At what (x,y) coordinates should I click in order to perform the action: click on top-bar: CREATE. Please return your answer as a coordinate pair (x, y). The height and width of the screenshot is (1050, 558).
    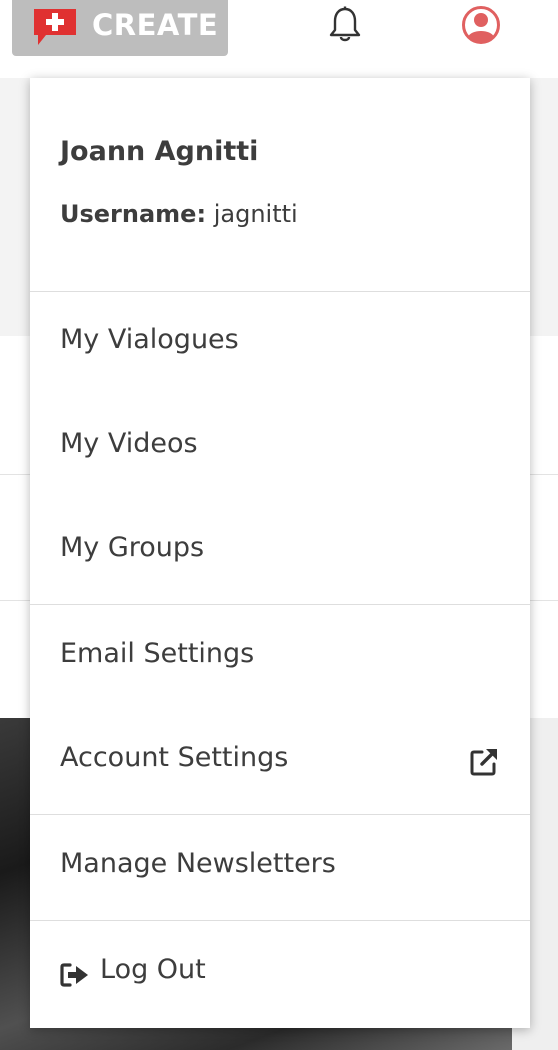
    Looking at the image, I should click on (279, 39).